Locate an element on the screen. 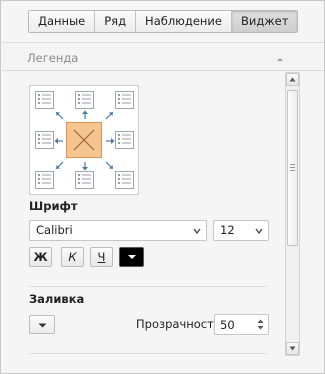  legend-bottom-center-icon is located at coordinates (84, 180).